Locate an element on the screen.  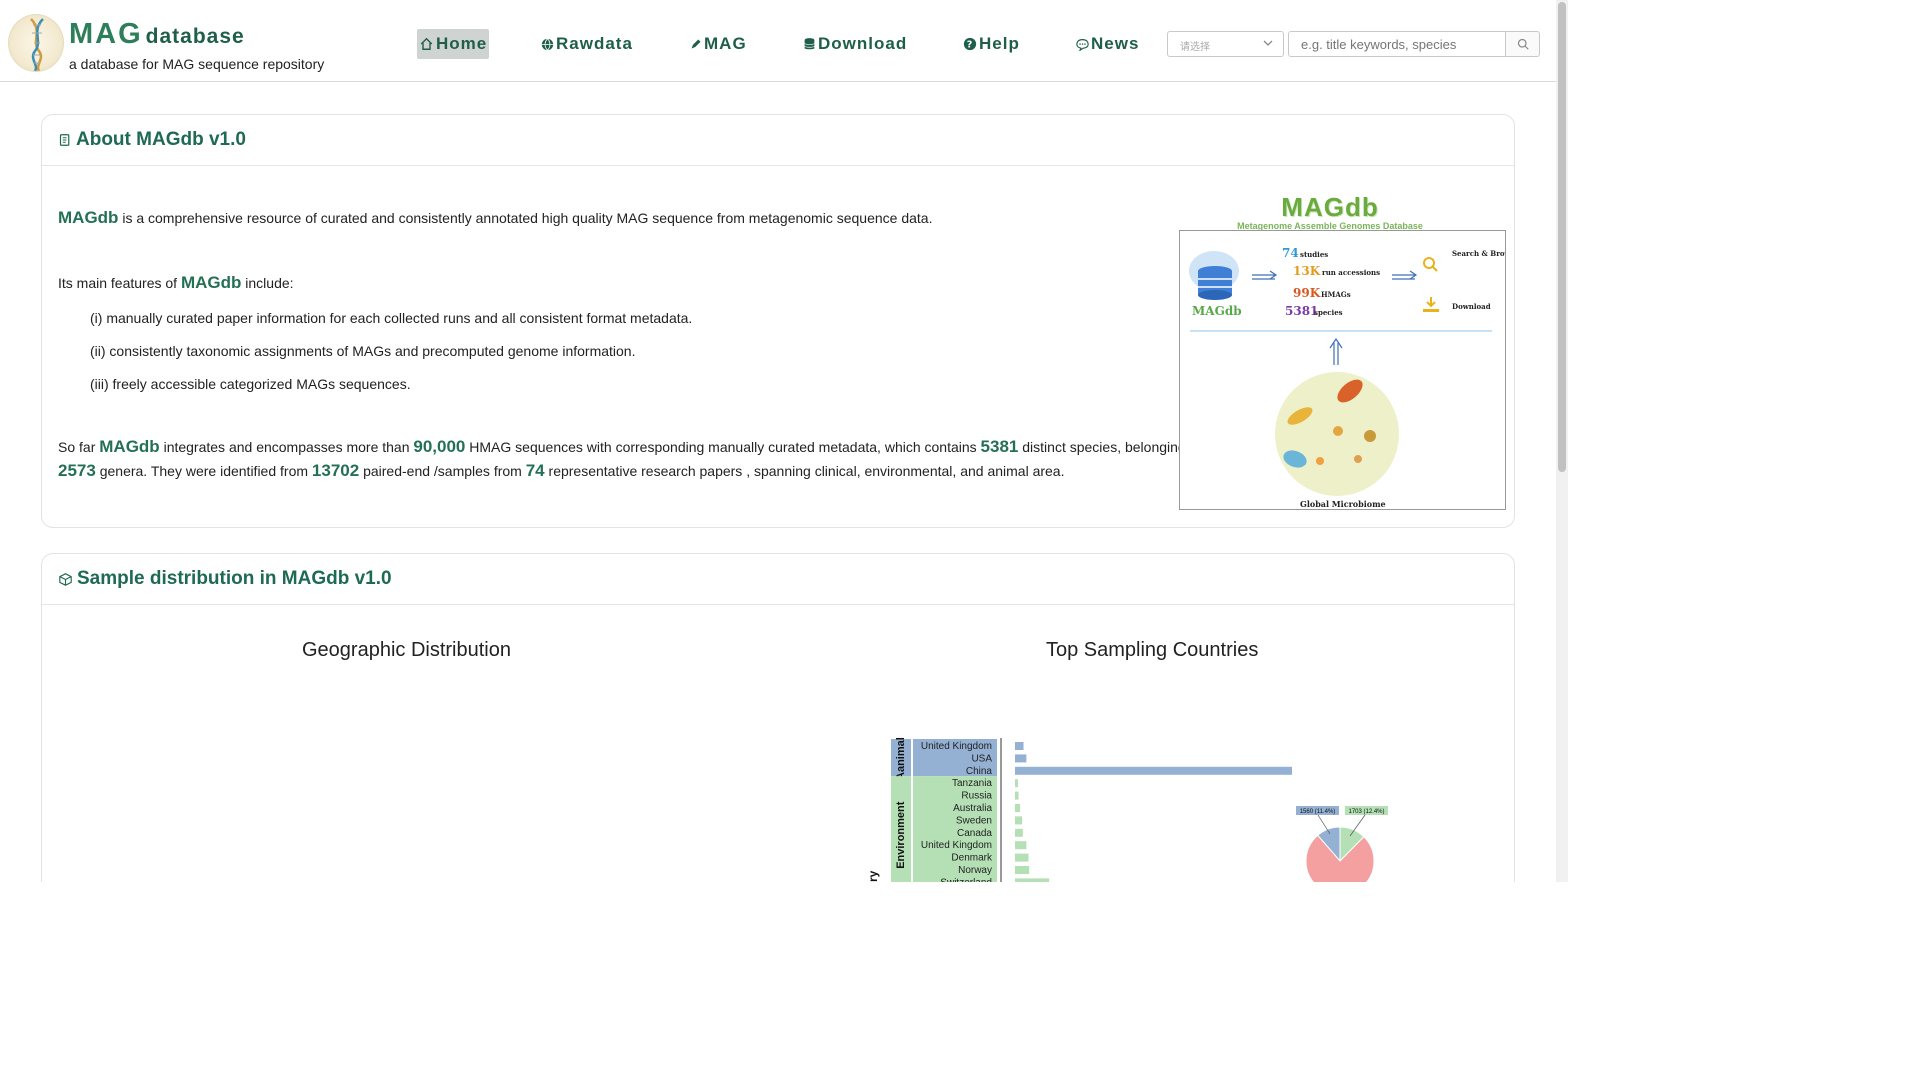
search-button is located at coordinates (1522, 44).